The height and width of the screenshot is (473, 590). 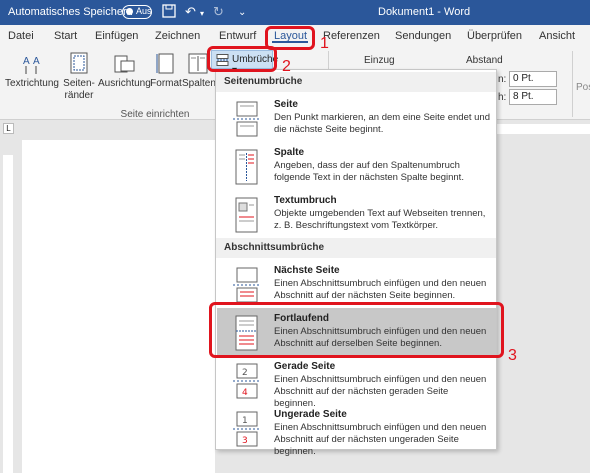 I want to click on svg-text: 3, so click(x=245, y=441).